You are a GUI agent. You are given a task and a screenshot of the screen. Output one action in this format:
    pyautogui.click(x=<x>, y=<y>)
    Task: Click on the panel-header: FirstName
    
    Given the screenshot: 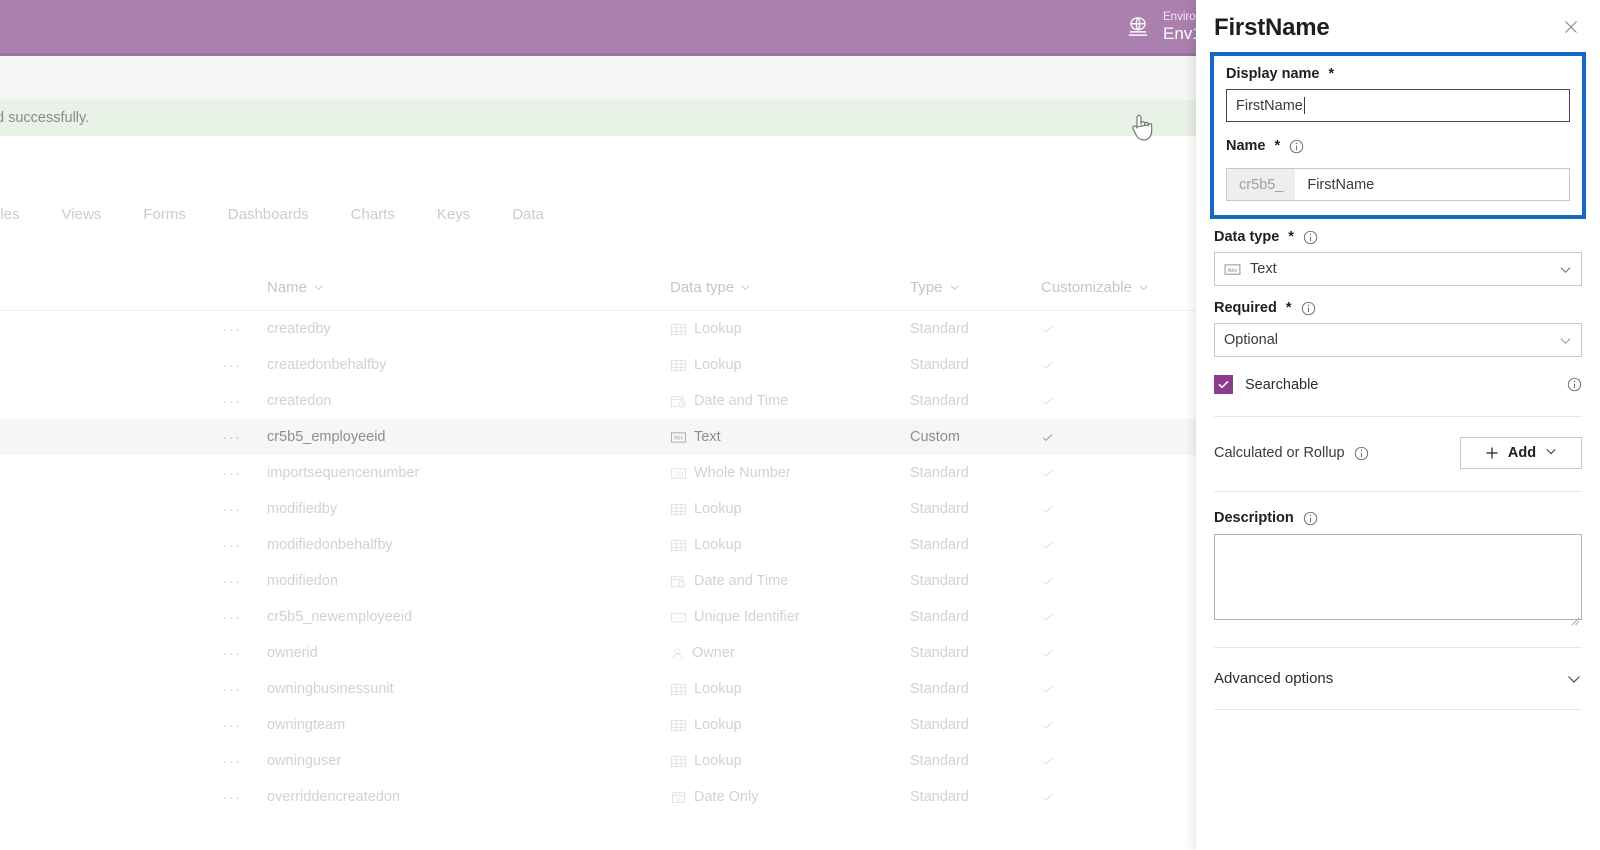 What is the action you would take?
    pyautogui.click(x=1398, y=26)
    